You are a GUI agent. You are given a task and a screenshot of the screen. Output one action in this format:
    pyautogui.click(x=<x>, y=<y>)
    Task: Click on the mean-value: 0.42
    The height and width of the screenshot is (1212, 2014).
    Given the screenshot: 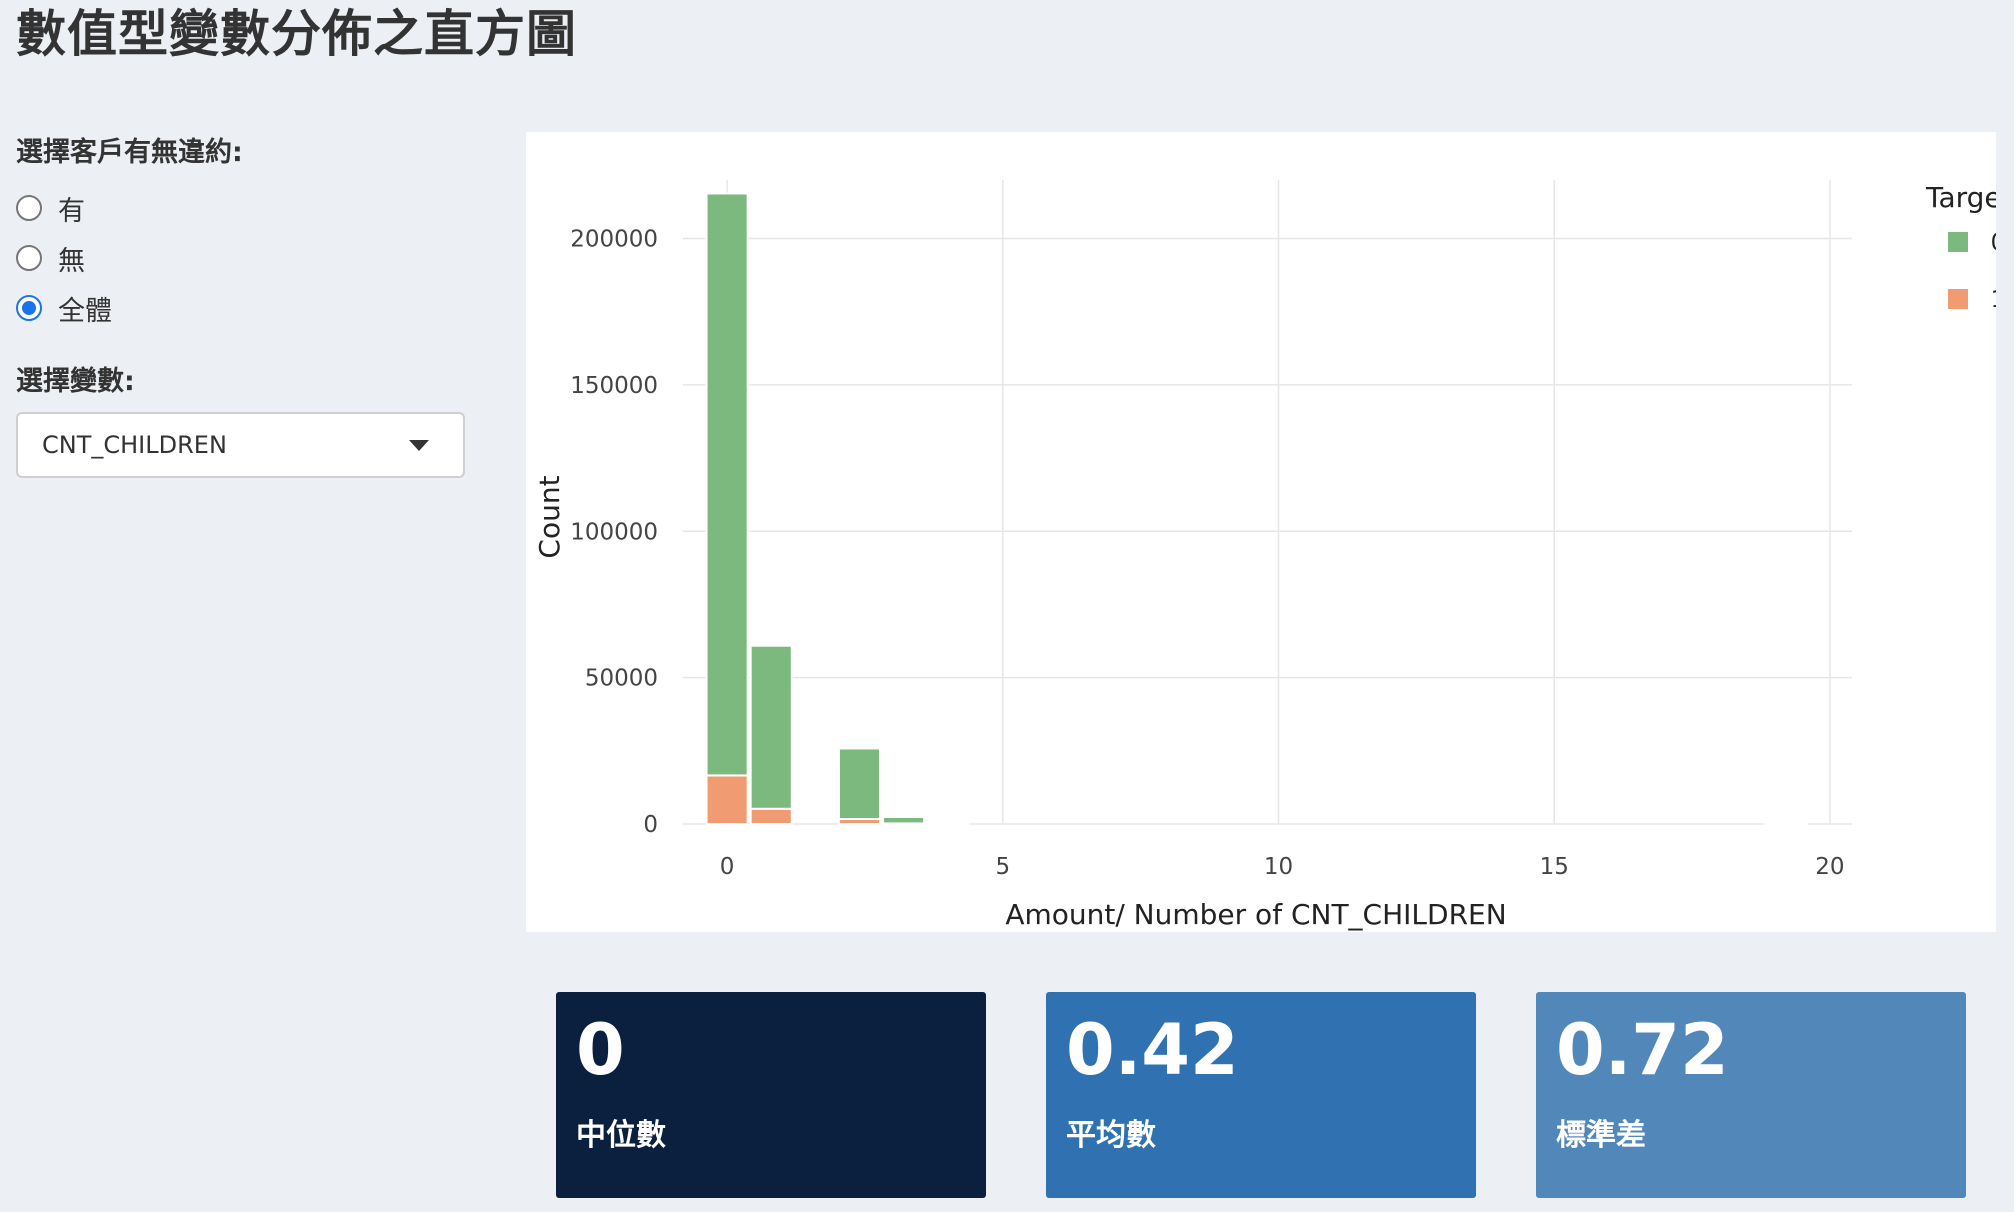 What is the action you would take?
    pyautogui.click(x=1152, y=1050)
    